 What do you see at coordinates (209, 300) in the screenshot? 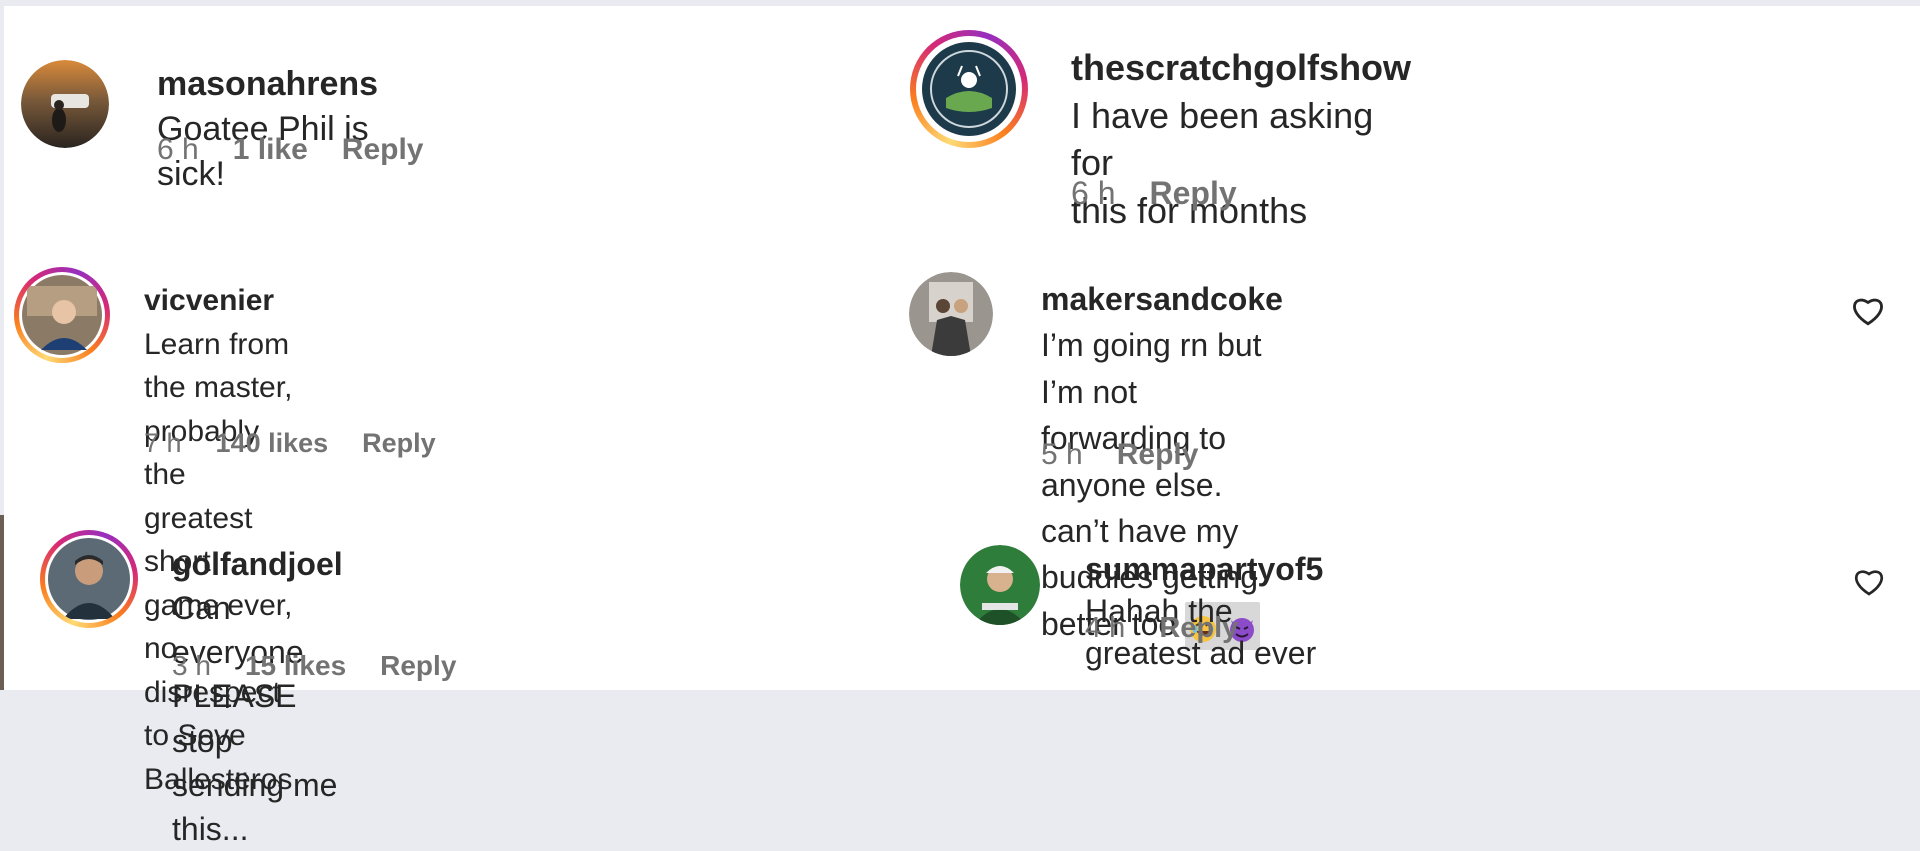
I see `comment-username: vicvenier` at bounding box center [209, 300].